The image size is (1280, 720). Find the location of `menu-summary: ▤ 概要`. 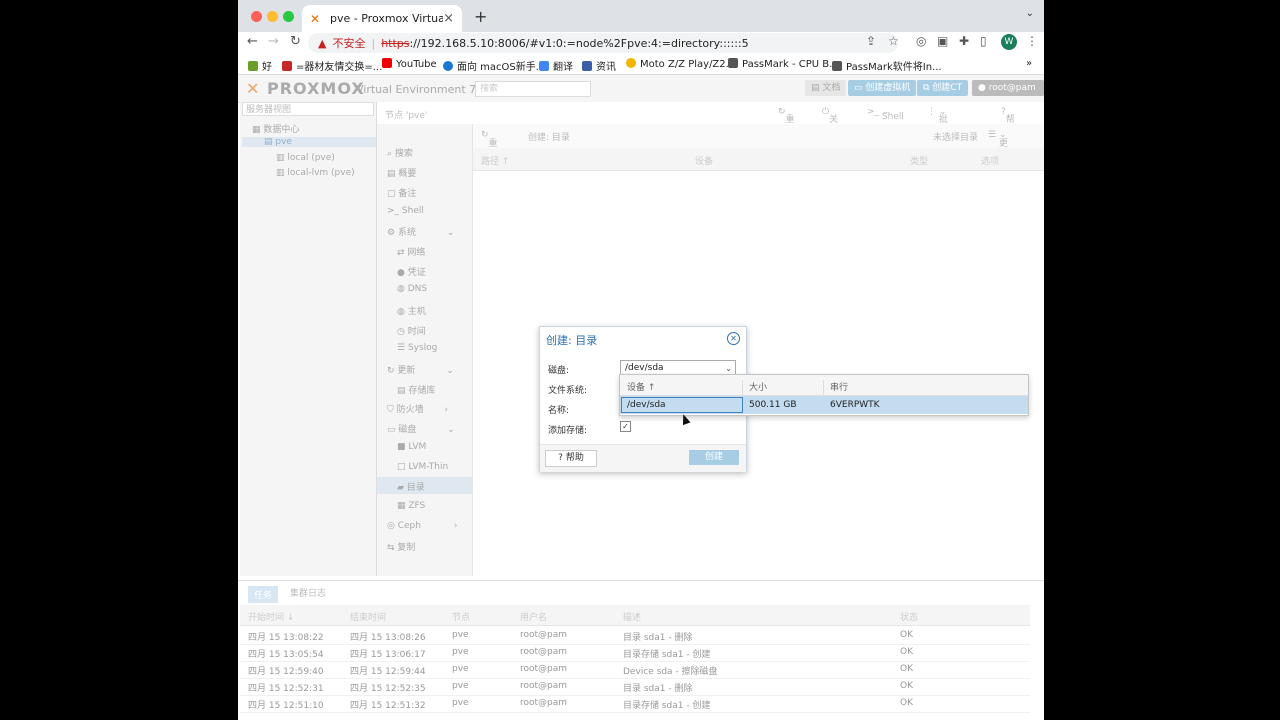

menu-summary: ▤ 概要 is located at coordinates (401, 172).